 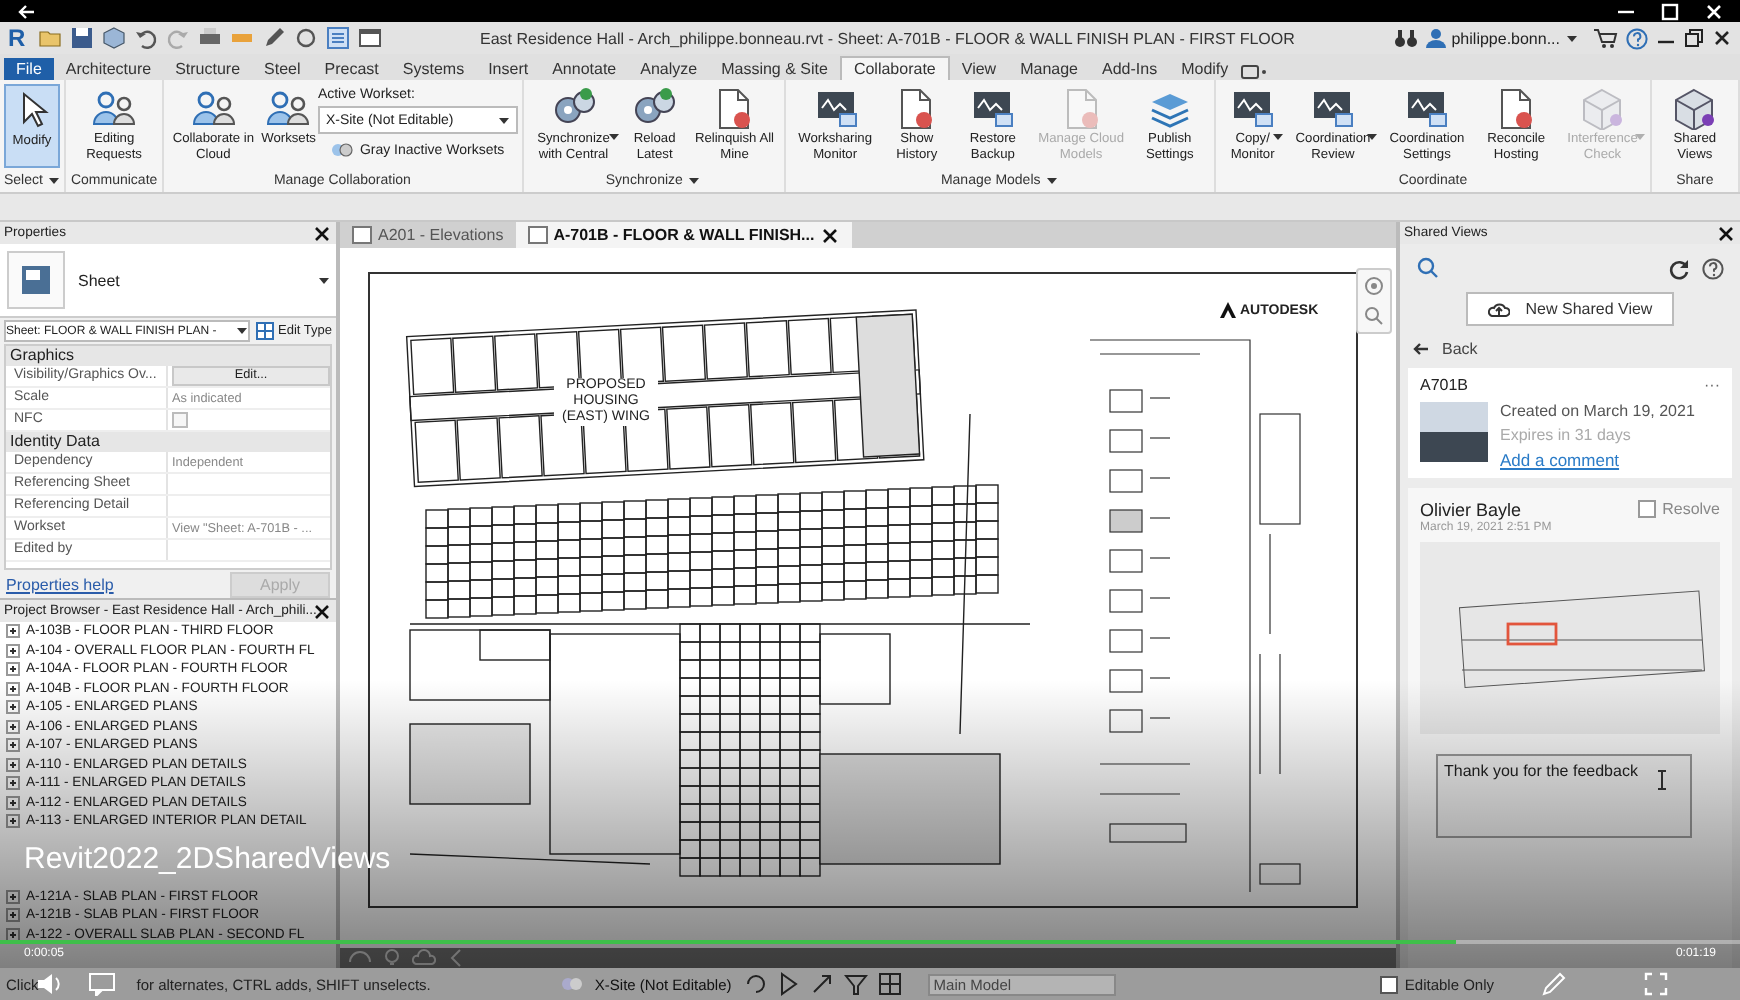 What do you see at coordinates (288, 108) in the screenshot?
I see `people-icon` at bounding box center [288, 108].